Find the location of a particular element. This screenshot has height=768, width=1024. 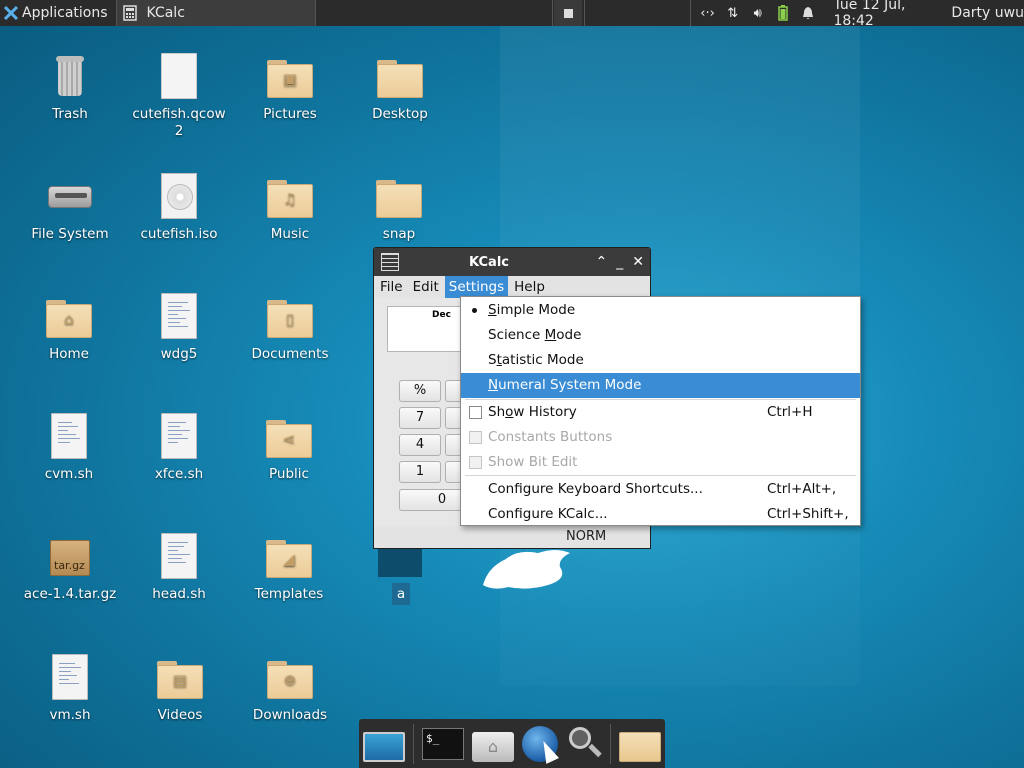

archive-icon: tar.gz is located at coordinates (70, 556).